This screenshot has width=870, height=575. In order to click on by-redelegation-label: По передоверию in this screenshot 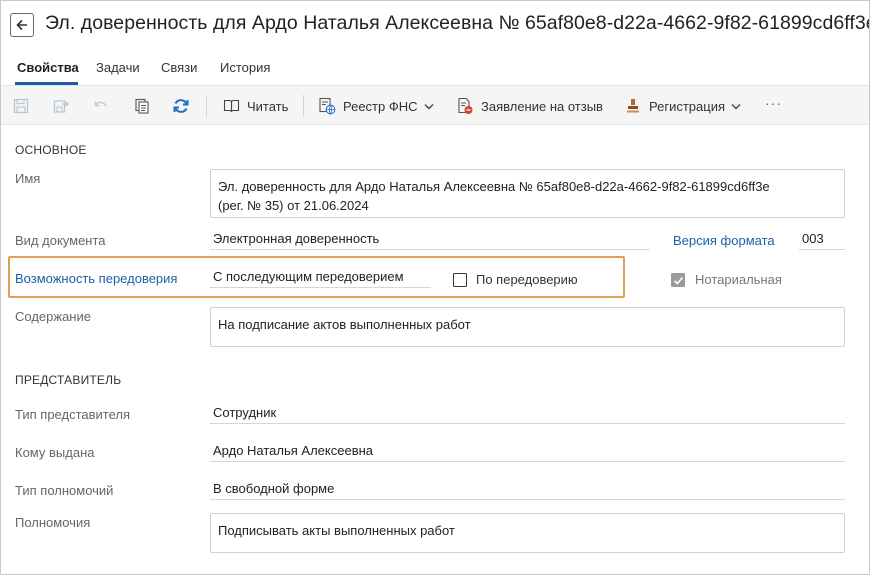, I will do `click(527, 279)`.